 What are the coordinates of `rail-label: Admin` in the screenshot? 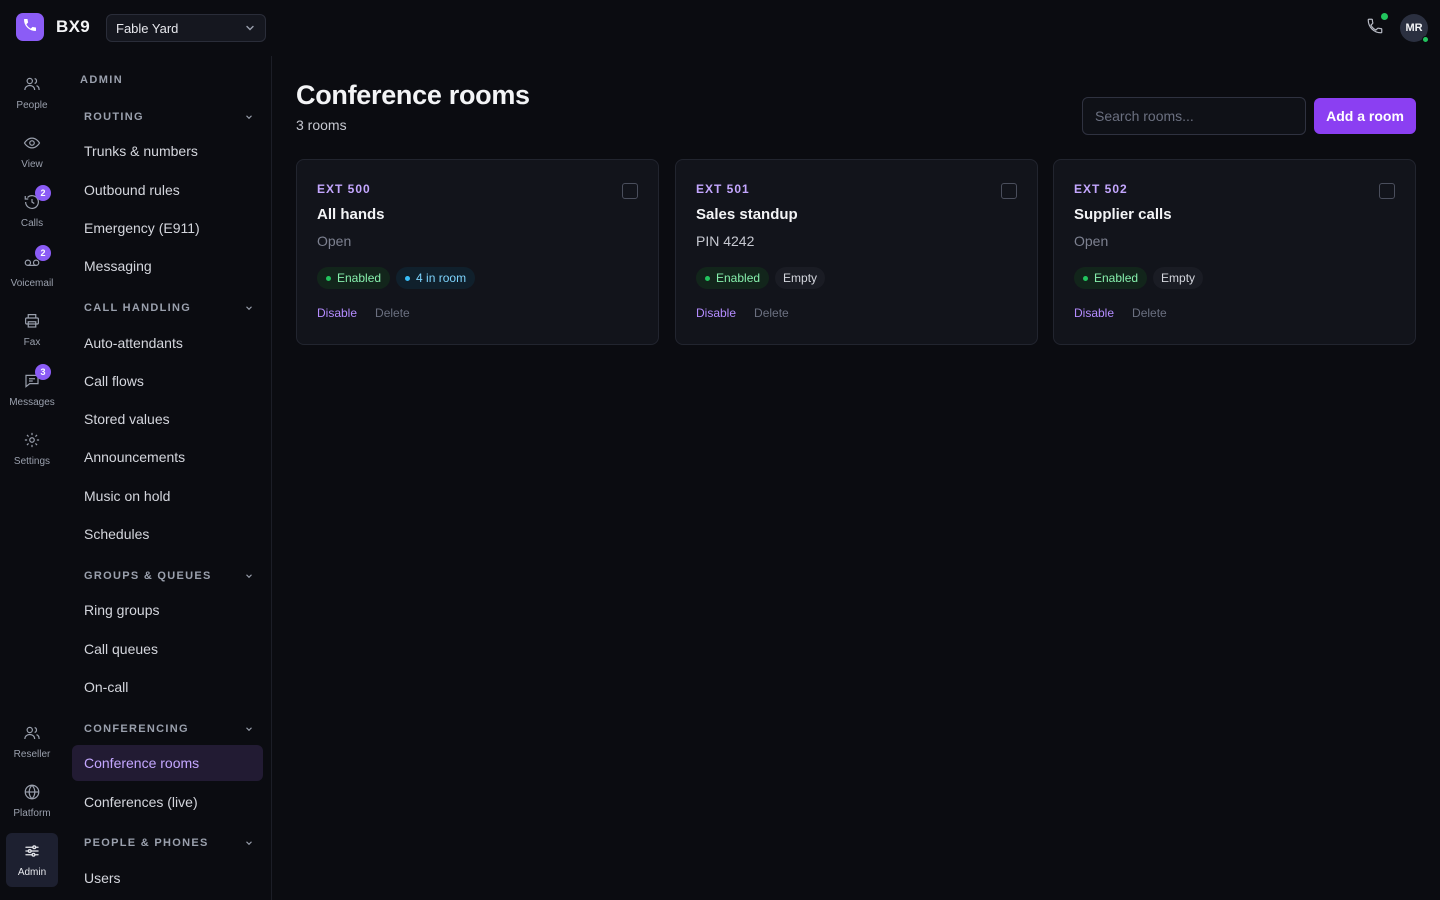 It's located at (32, 872).